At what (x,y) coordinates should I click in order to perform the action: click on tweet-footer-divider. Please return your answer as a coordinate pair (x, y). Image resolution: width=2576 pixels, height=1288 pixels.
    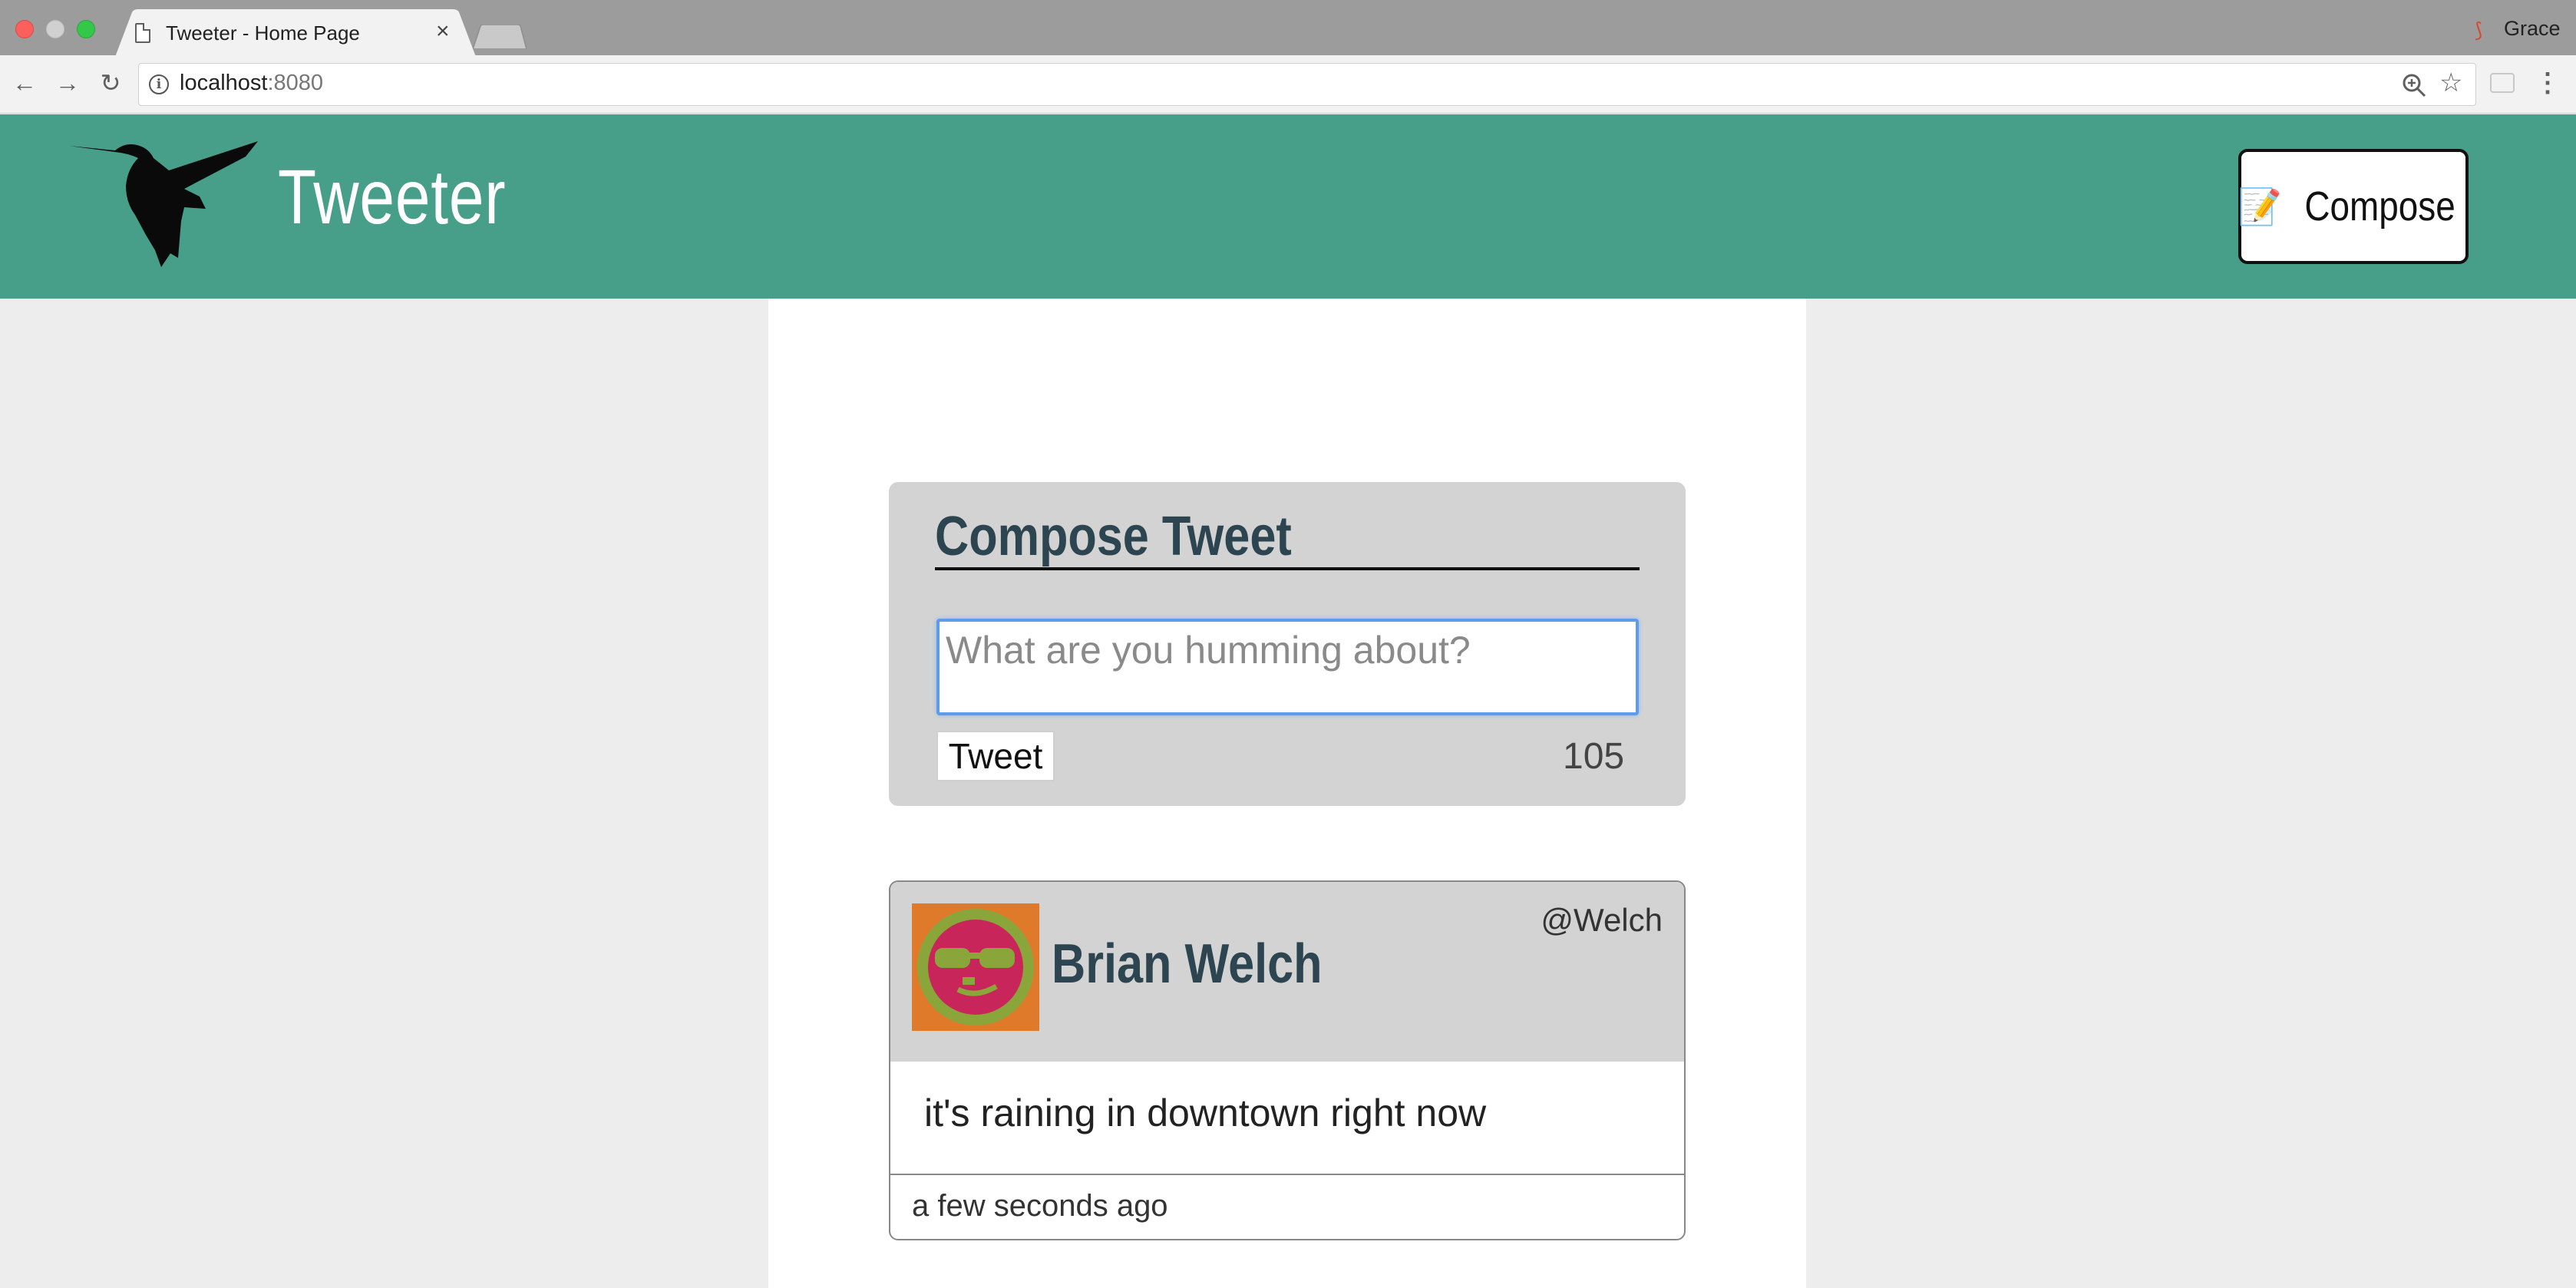
    Looking at the image, I should click on (1287, 1174).